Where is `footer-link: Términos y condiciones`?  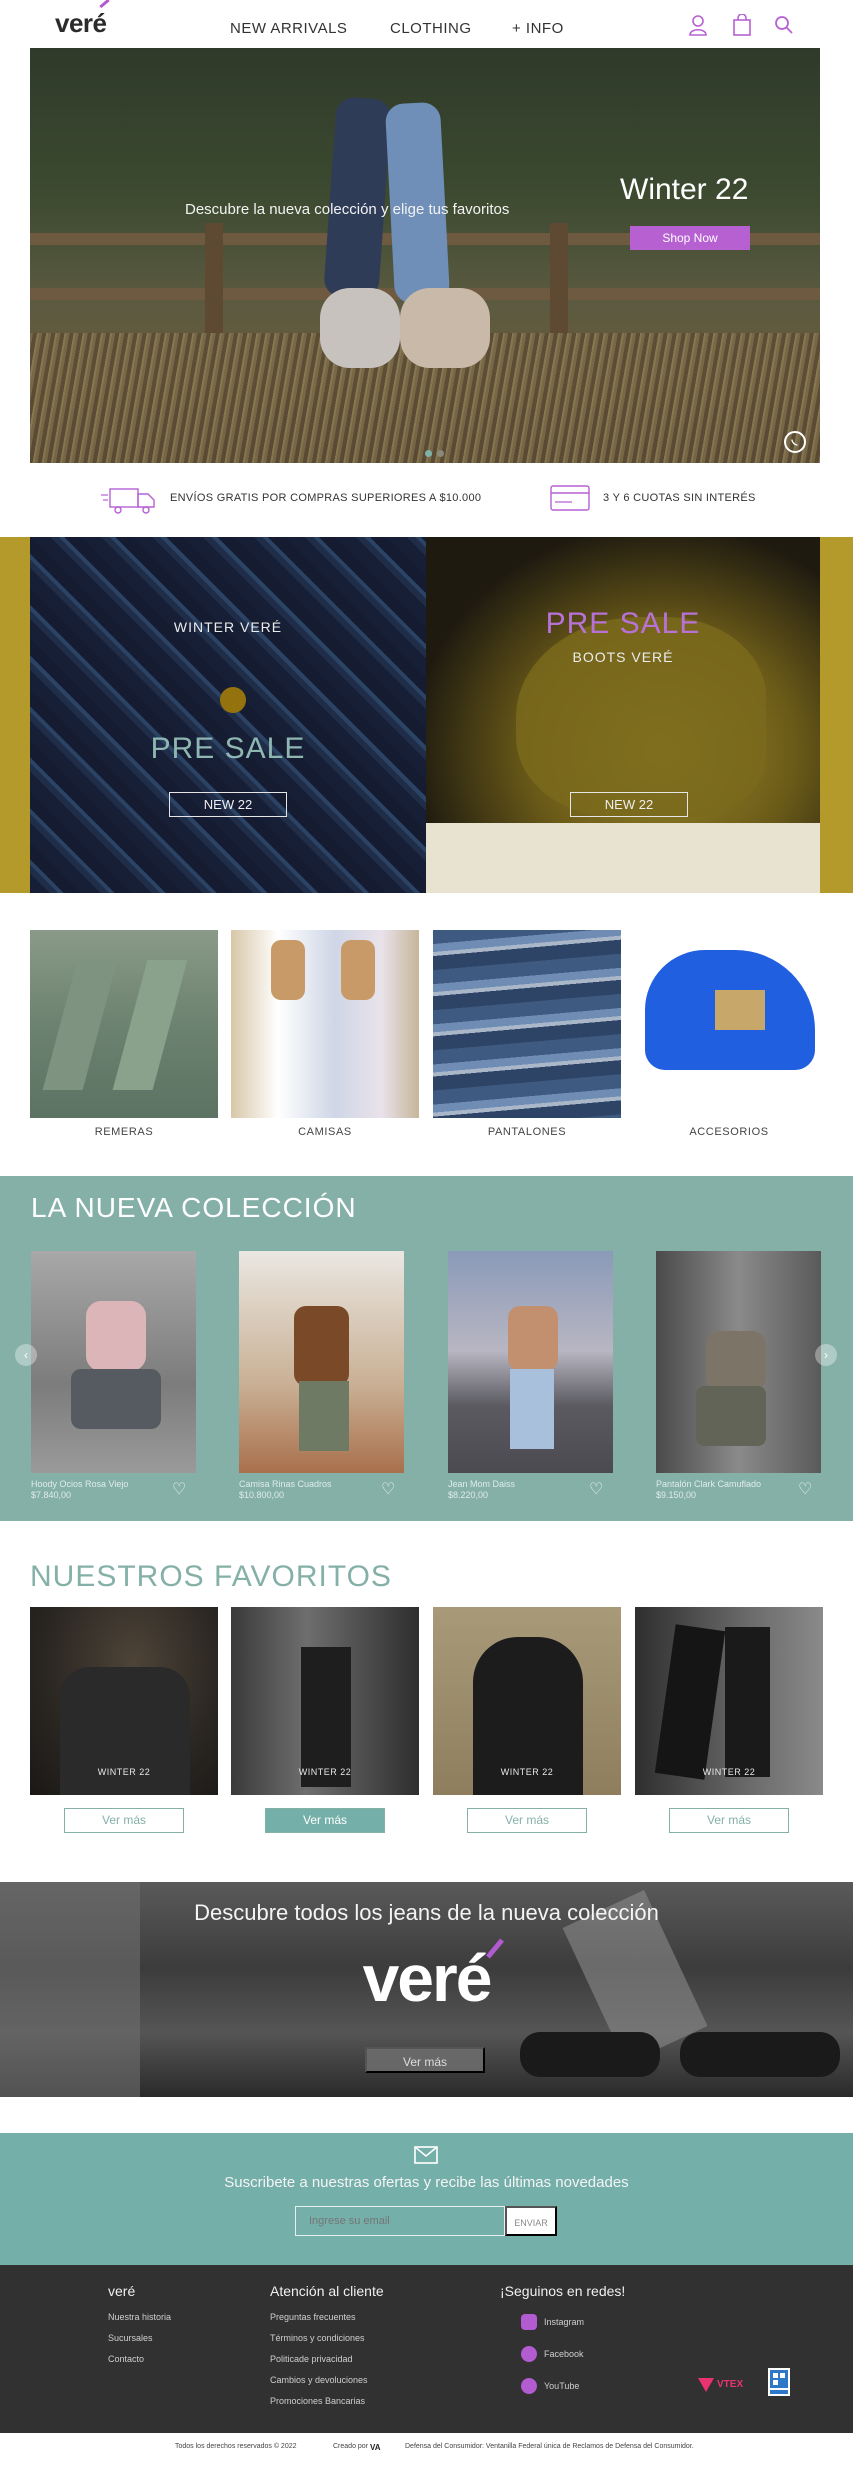
footer-link: Términos y condiciones is located at coordinates (317, 2338).